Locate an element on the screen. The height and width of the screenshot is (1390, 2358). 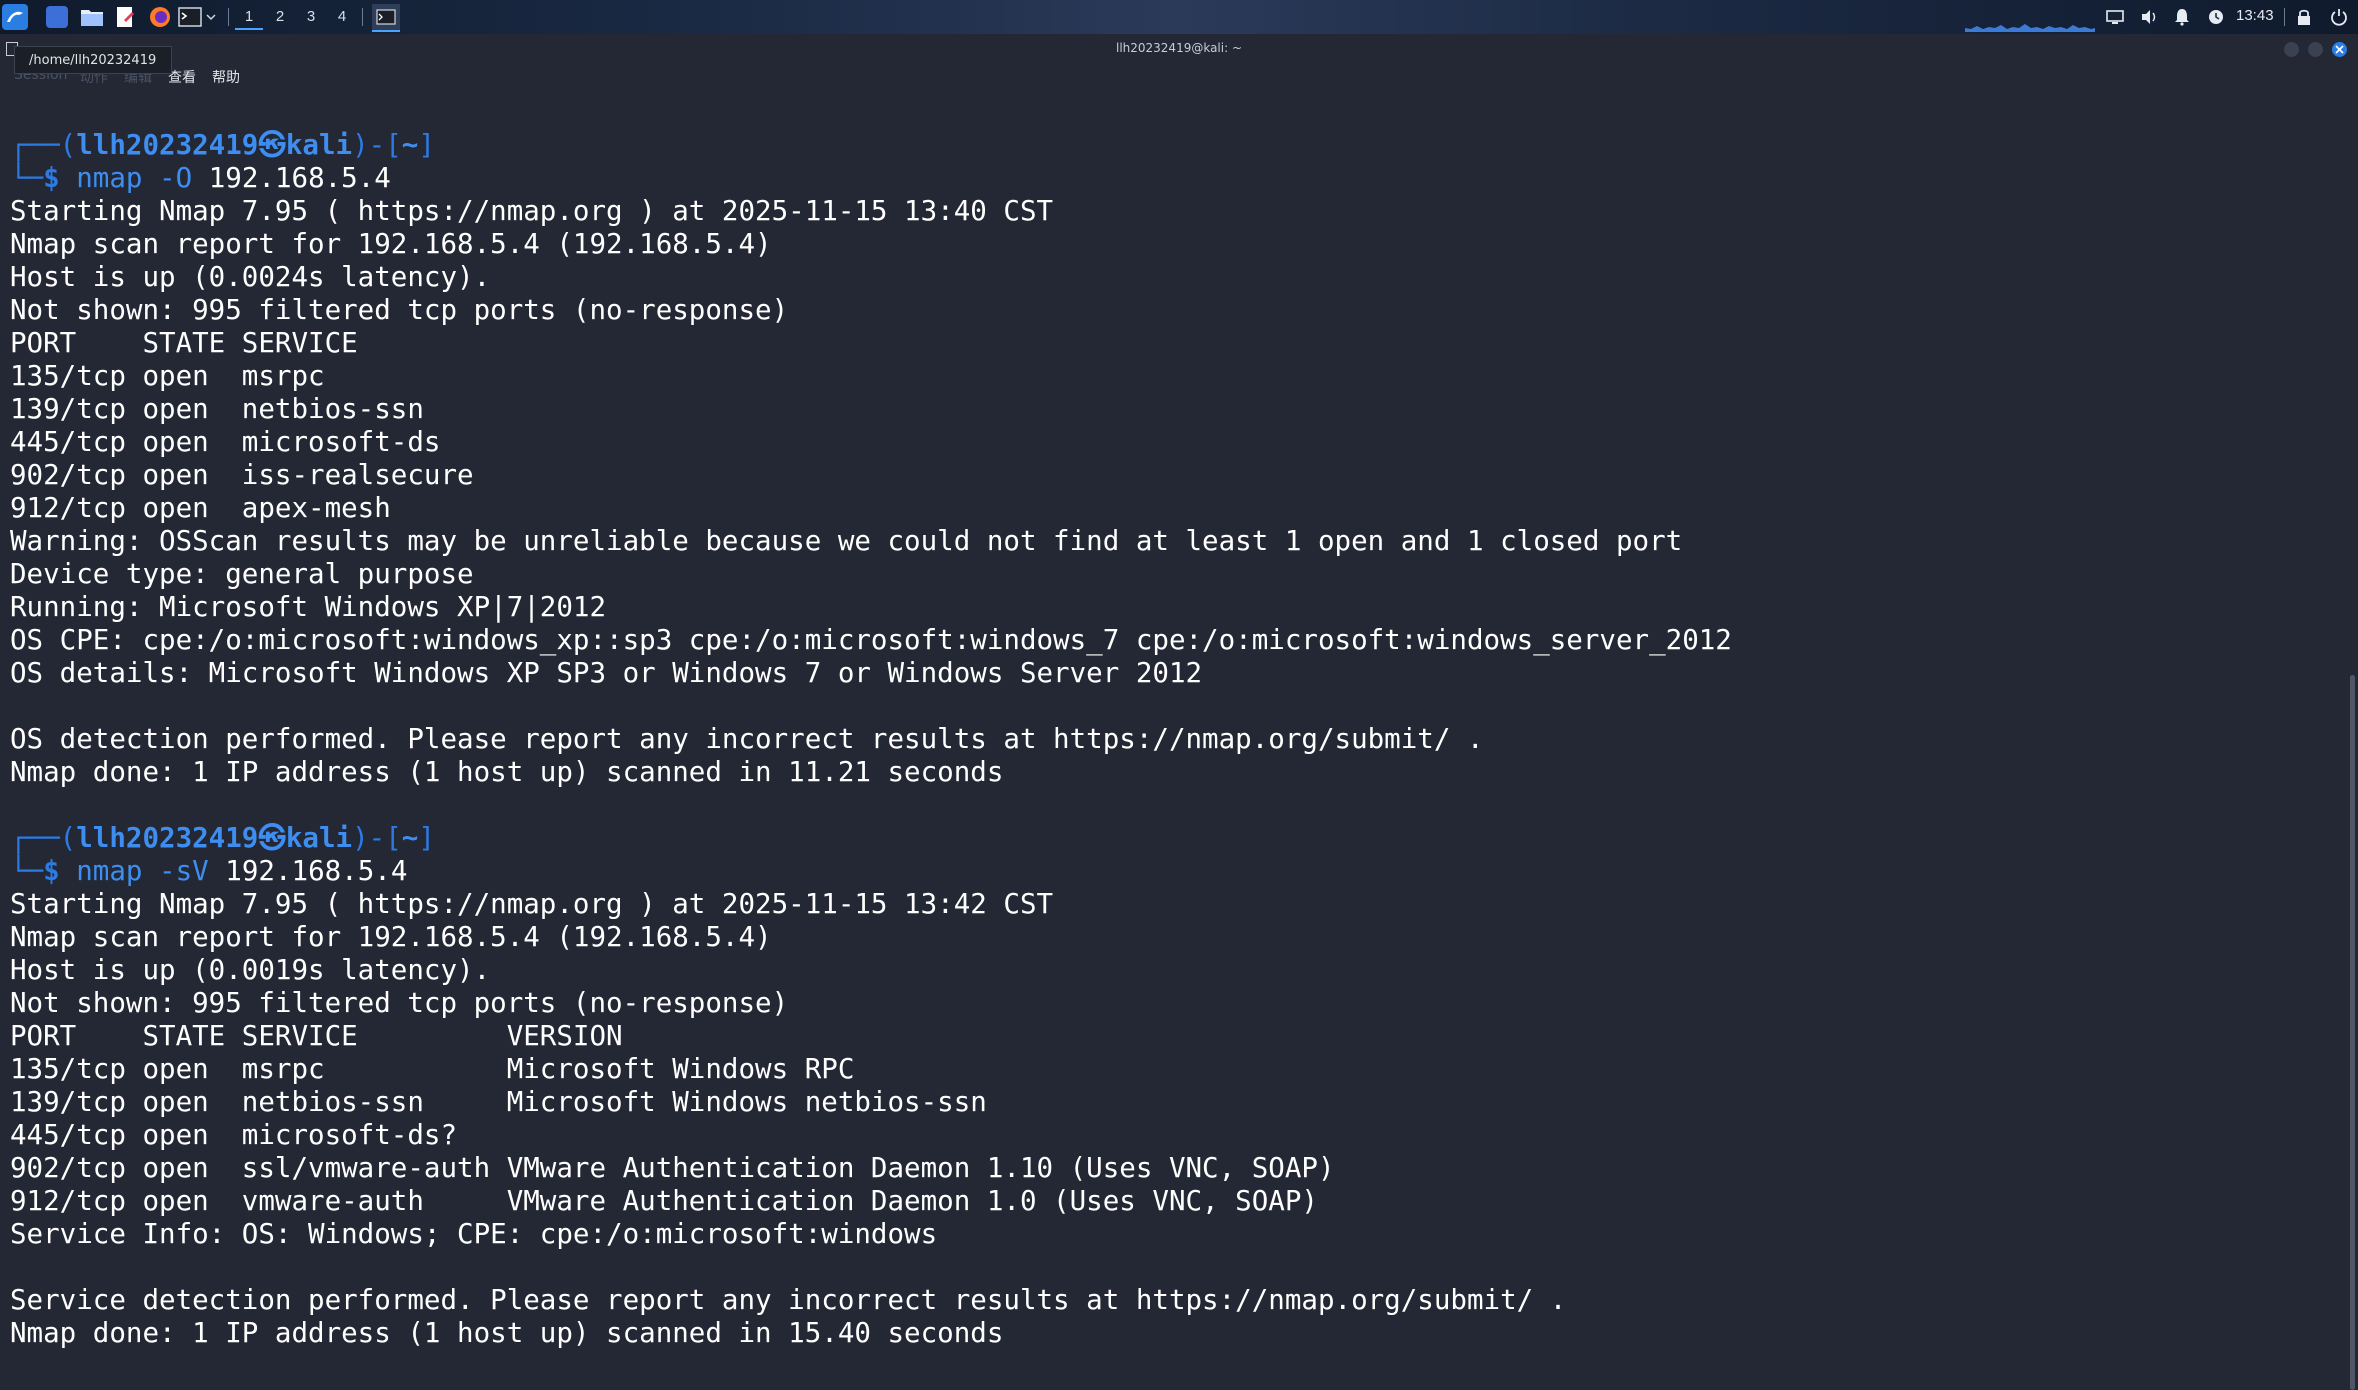
terminal-scrollbar is located at coordinates (2352, 740).